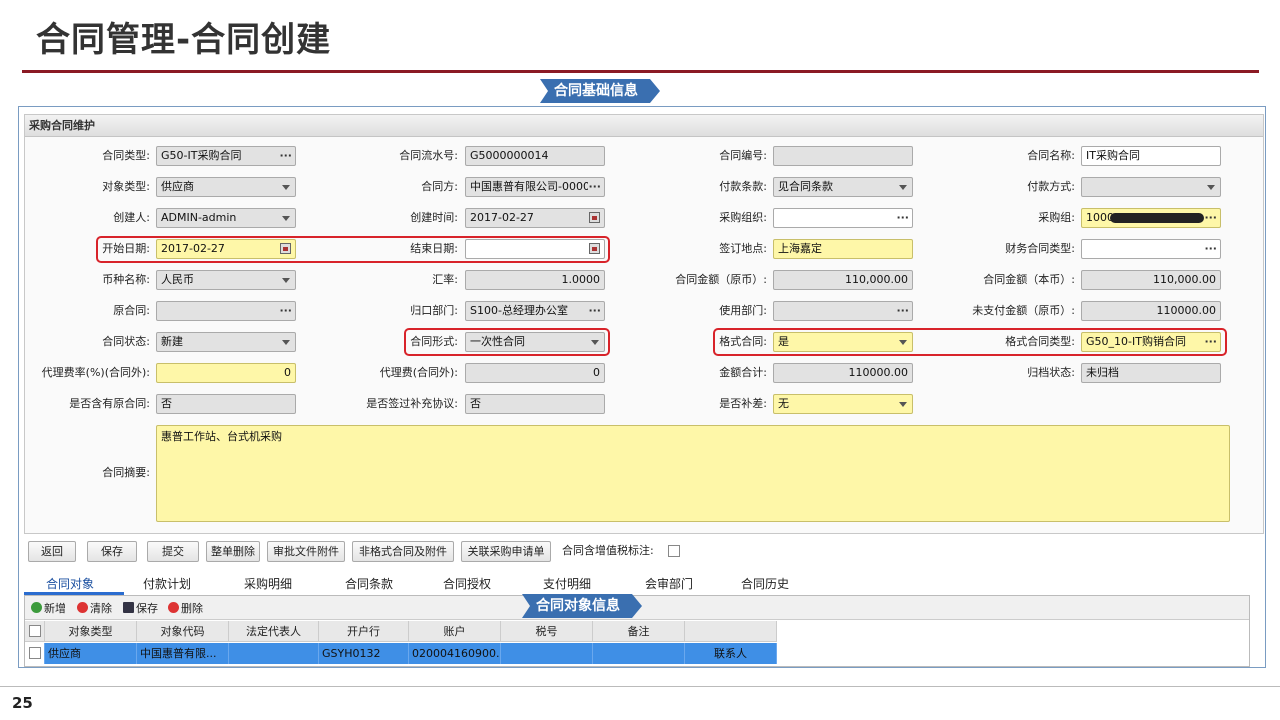 The width and height of the screenshot is (1280, 720). Describe the element at coordinates (843, 311) in the screenshot. I see `using-dept-field: ···` at that location.